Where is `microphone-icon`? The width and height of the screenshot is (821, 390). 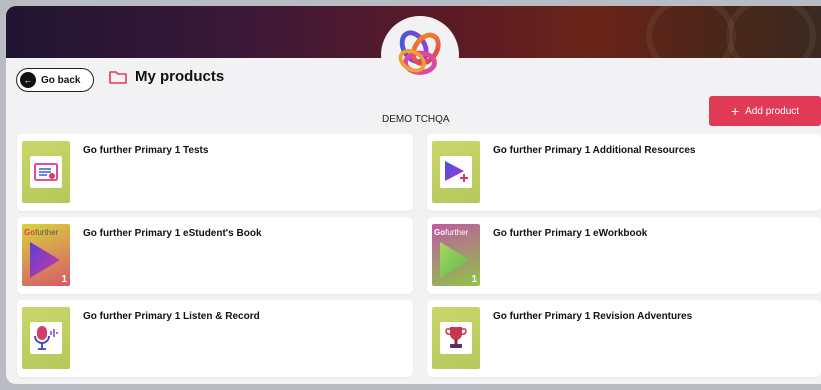
microphone-icon is located at coordinates (46, 338).